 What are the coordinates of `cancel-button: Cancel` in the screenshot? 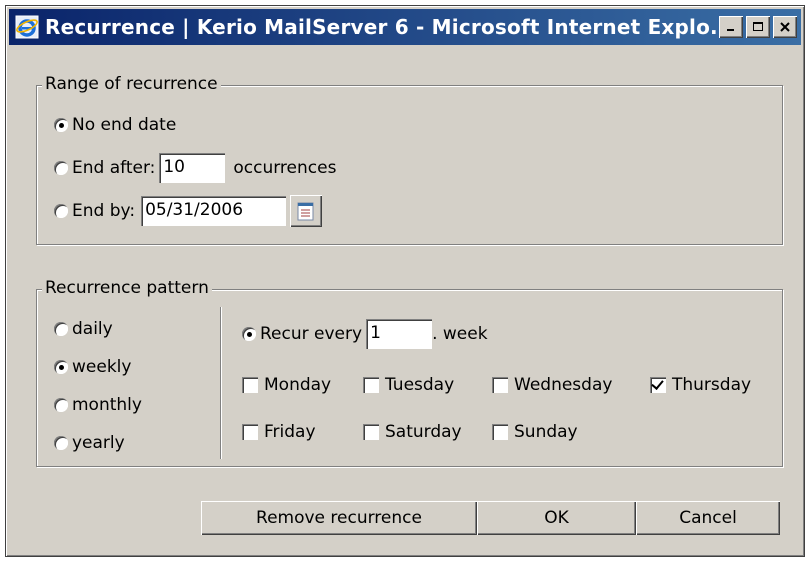 It's located at (708, 518).